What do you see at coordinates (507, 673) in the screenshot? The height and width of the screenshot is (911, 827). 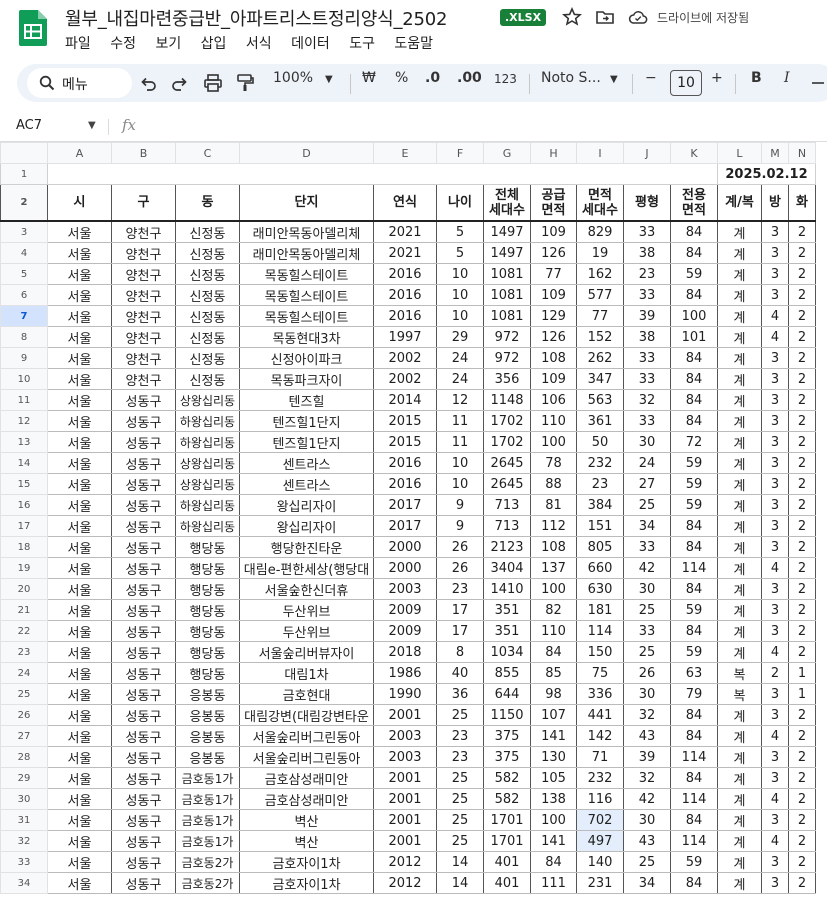 I see `cell: 855` at bounding box center [507, 673].